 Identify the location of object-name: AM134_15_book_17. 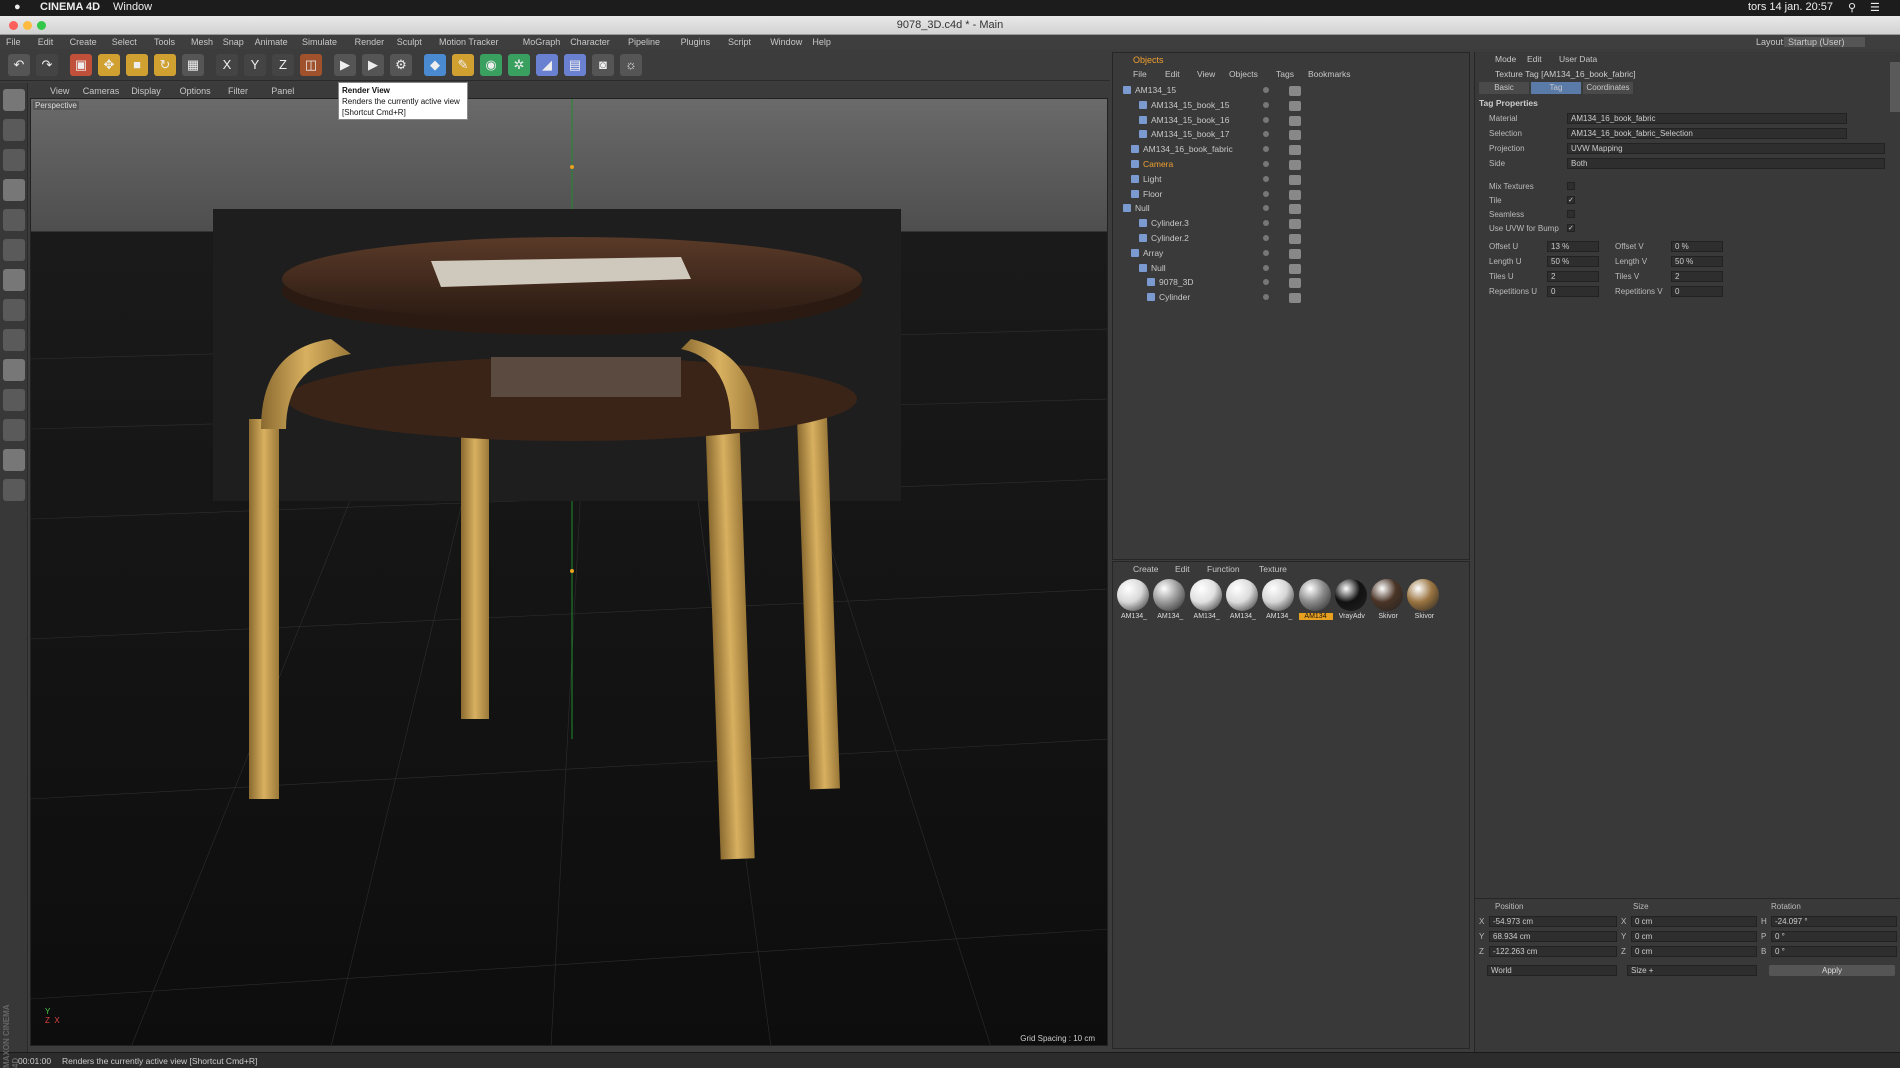
(1190, 134).